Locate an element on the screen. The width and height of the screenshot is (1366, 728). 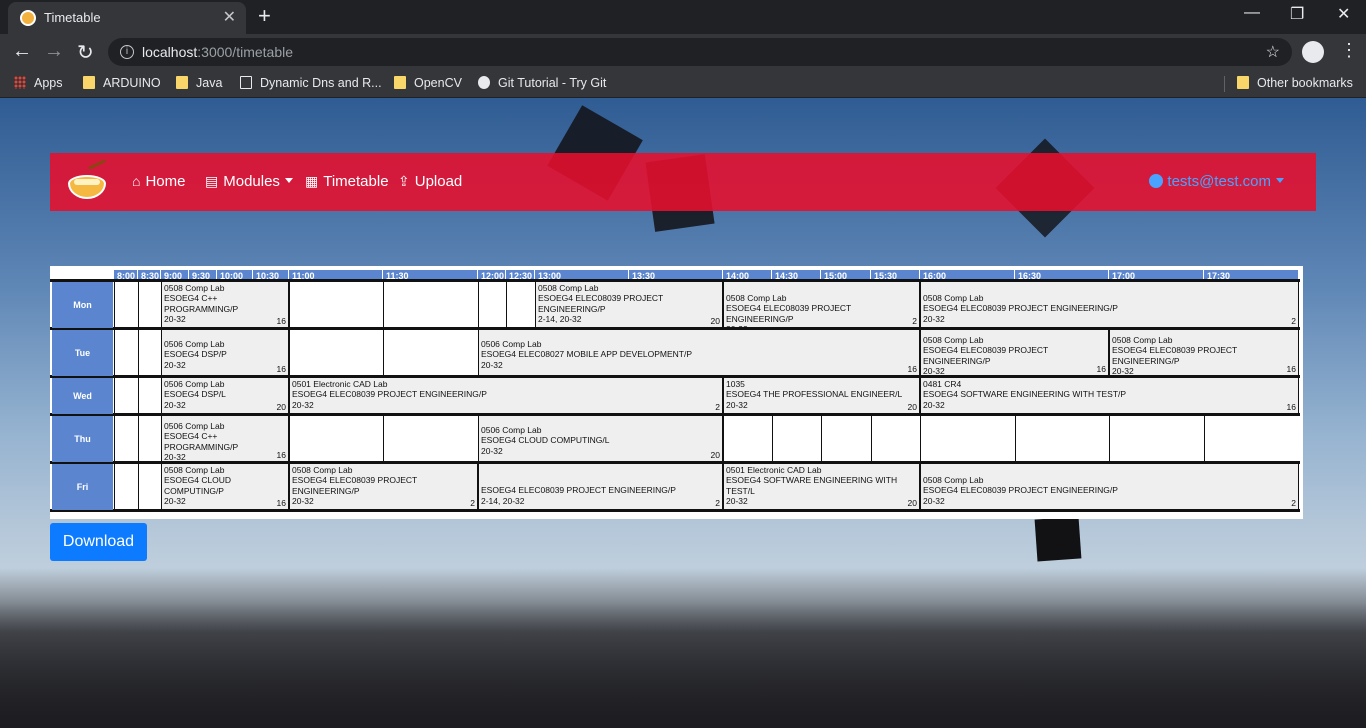
download-button: Download is located at coordinates (98, 542).